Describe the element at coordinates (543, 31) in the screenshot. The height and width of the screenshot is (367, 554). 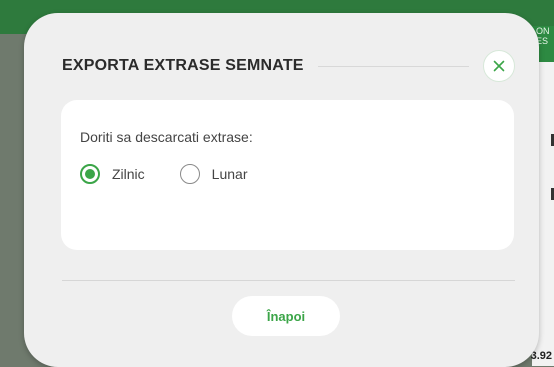
I see `background-side-tag-line1: ON` at that location.